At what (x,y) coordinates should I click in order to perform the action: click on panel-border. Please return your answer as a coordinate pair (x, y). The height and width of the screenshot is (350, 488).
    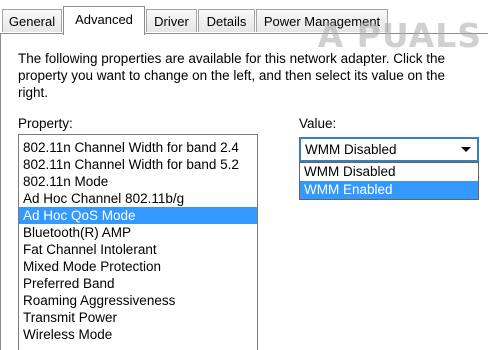
    Looking at the image, I should click on (0, 191).